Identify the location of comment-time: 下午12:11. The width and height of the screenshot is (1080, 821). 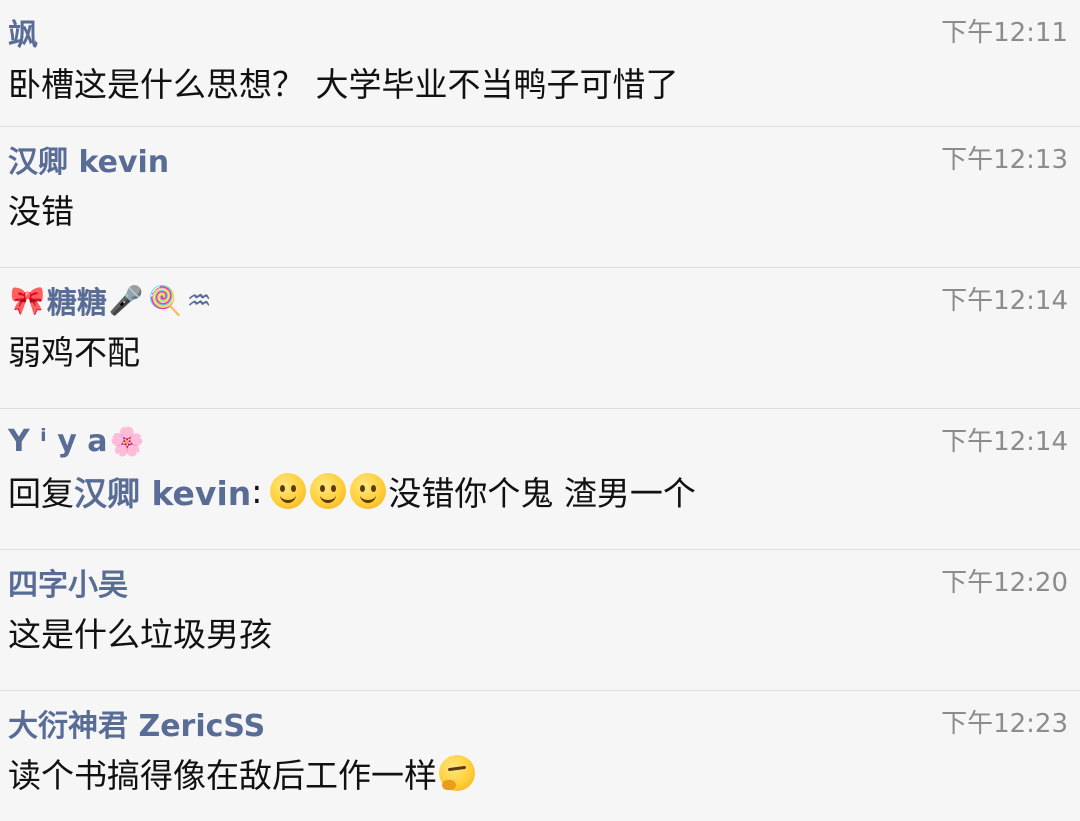
(1004, 33).